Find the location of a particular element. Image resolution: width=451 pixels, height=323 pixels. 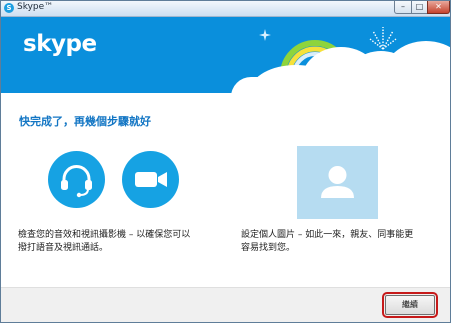

minimize-button: – is located at coordinates (403, 7).